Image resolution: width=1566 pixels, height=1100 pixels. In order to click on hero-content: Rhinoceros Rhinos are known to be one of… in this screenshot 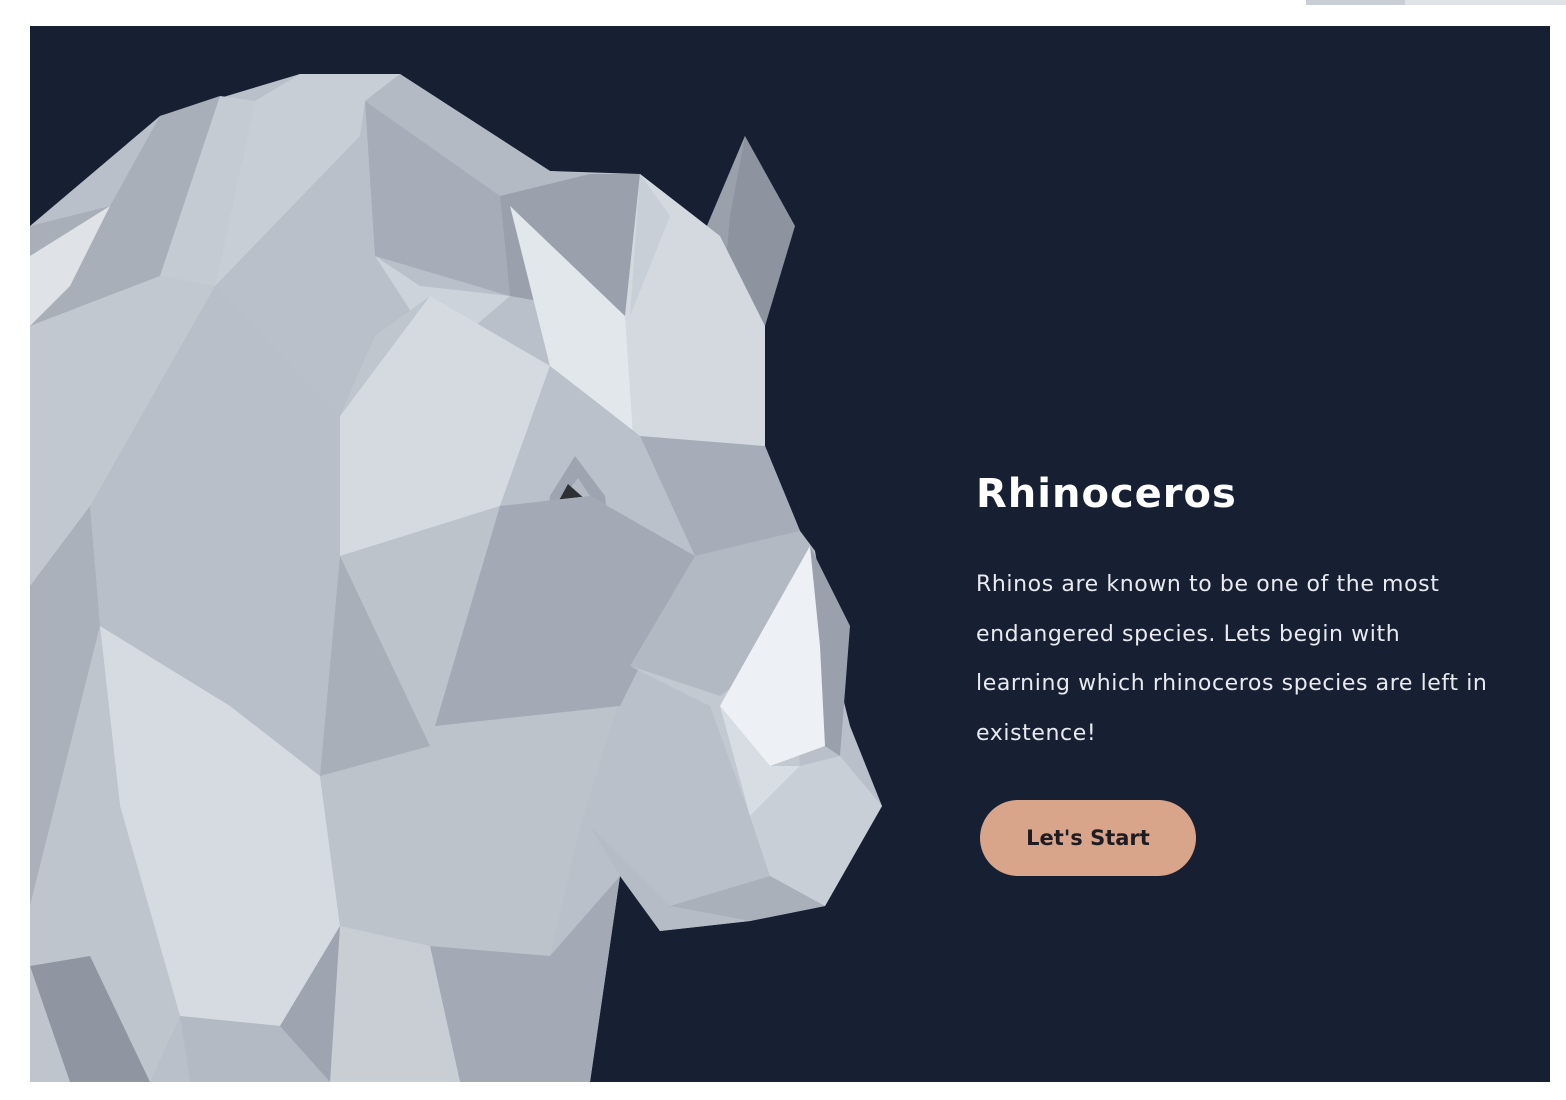, I will do `click(1246, 612)`.